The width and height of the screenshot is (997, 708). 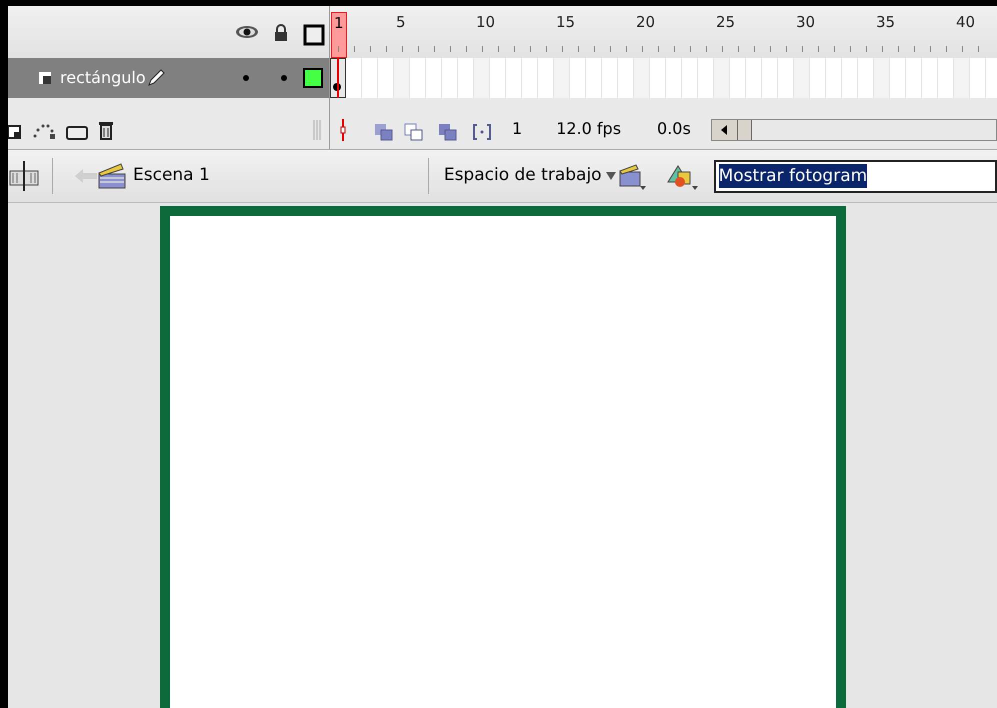 I want to click on scene-name: Escena 1, so click(x=171, y=176).